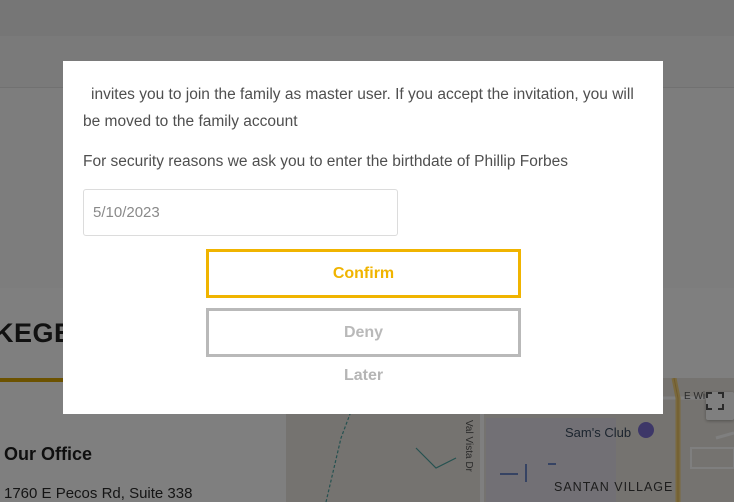  Describe the element at coordinates (363, 376) in the screenshot. I see `later-button: Later` at that location.